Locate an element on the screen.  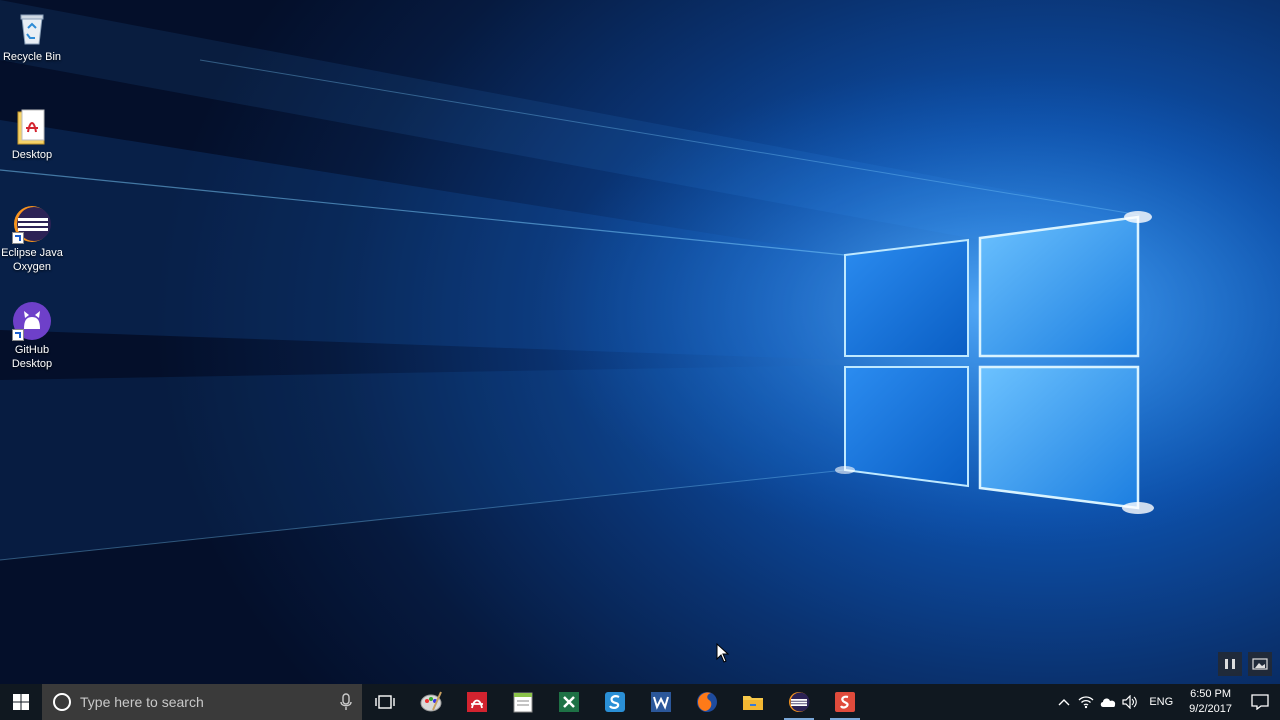
recording-controls is located at coordinates (1245, 664).